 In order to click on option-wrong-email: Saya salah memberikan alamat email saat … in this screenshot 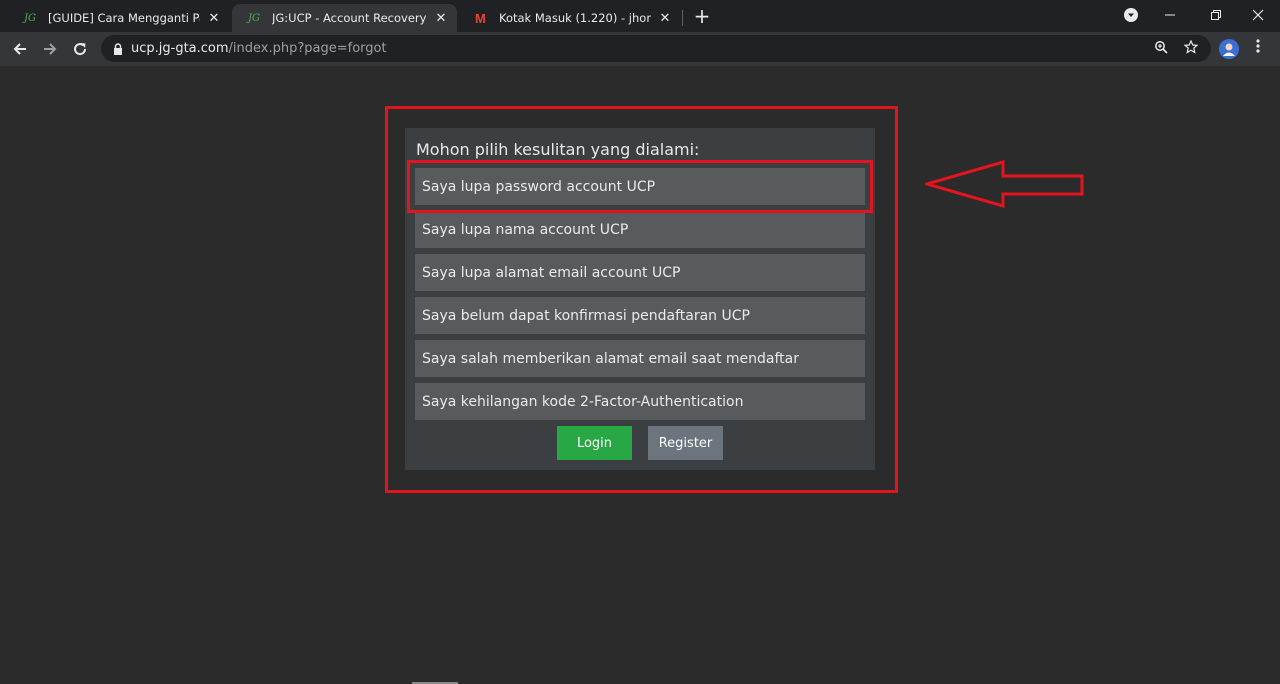, I will do `click(640, 358)`.